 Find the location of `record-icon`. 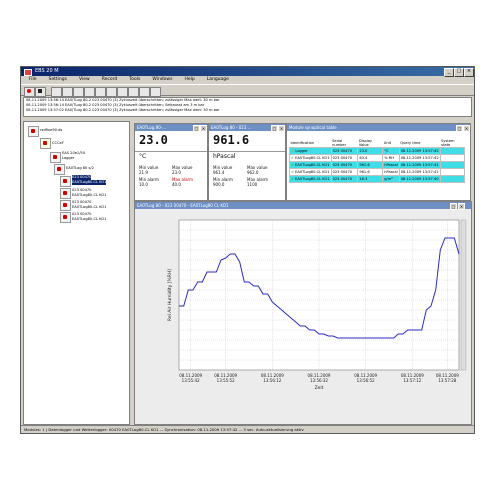

record-icon is located at coordinates (29, 92).